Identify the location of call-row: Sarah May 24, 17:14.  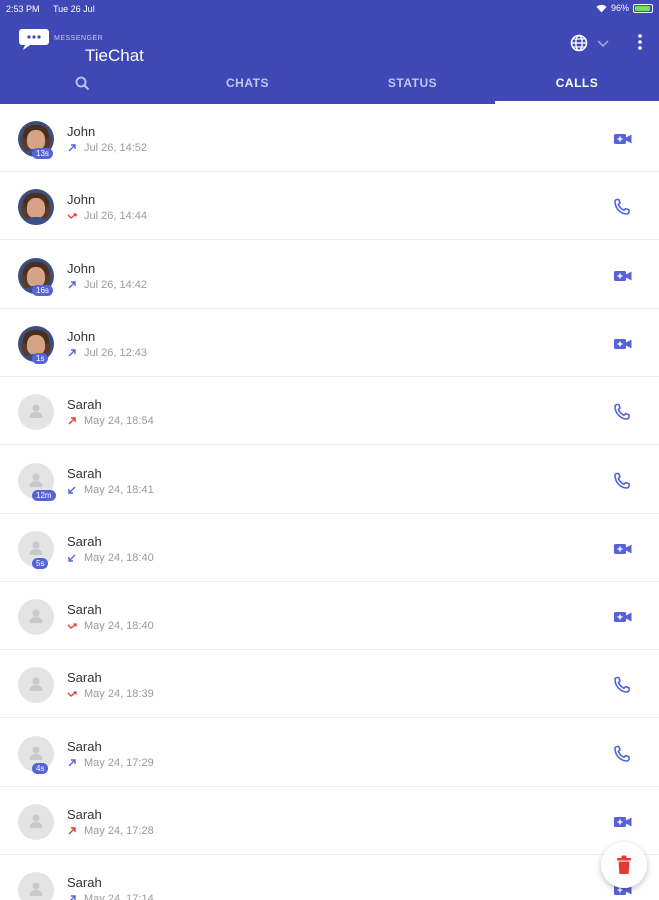
(329, 877).